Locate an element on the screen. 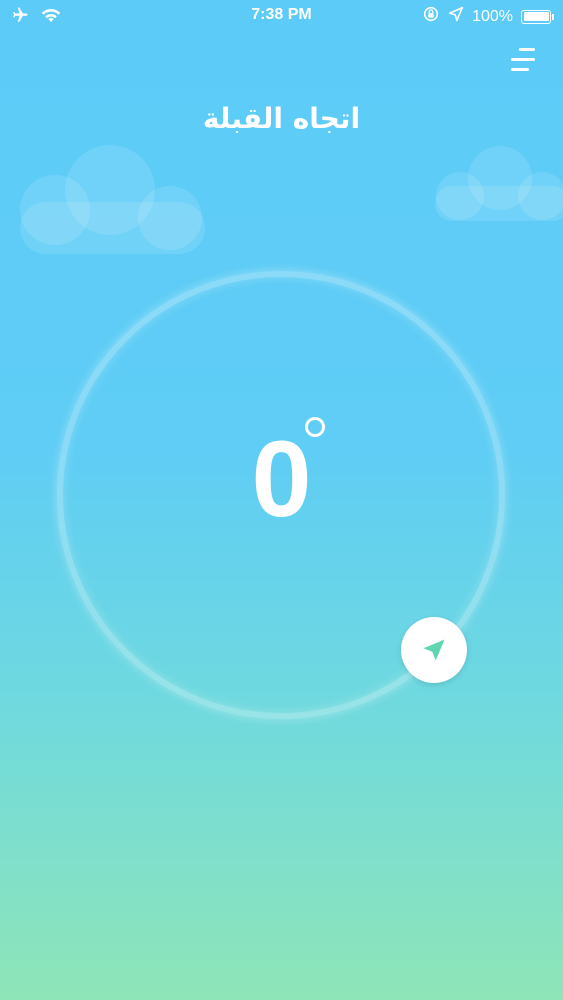  battery-tip is located at coordinates (552, 16).